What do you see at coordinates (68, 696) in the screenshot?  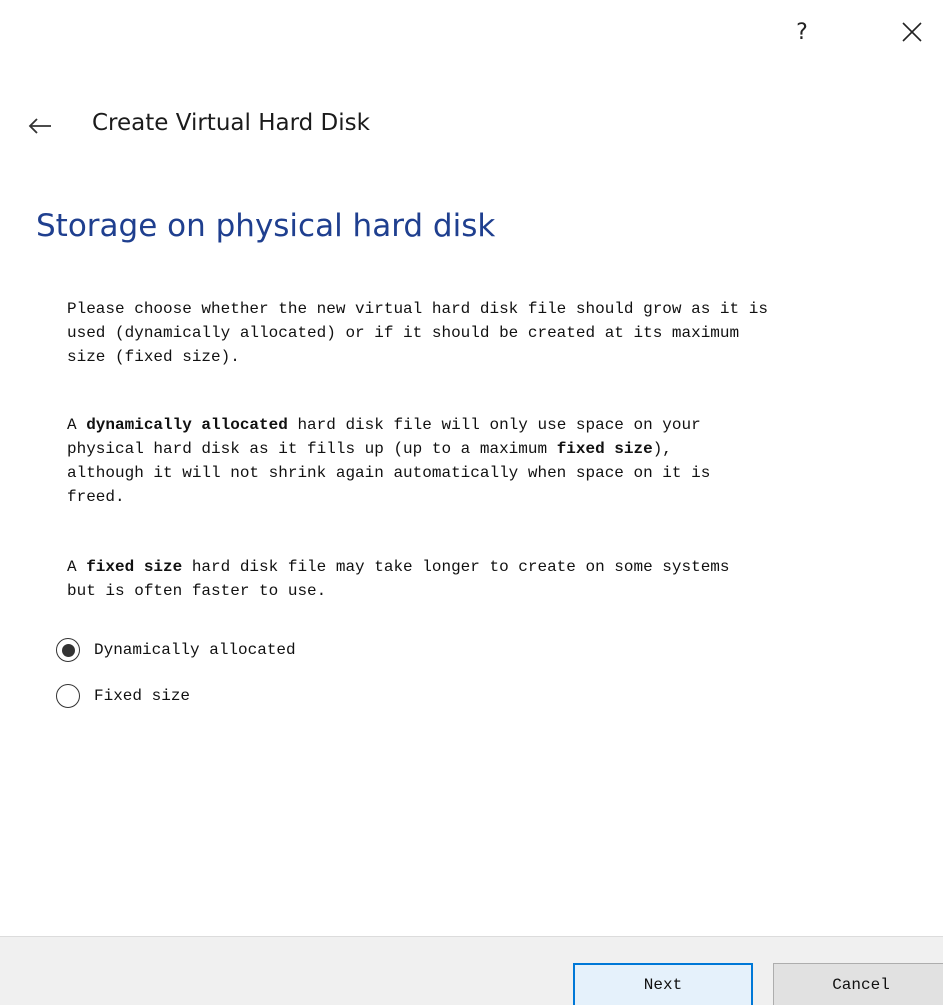 I see `radio-unselected-icon` at bounding box center [68, 696].